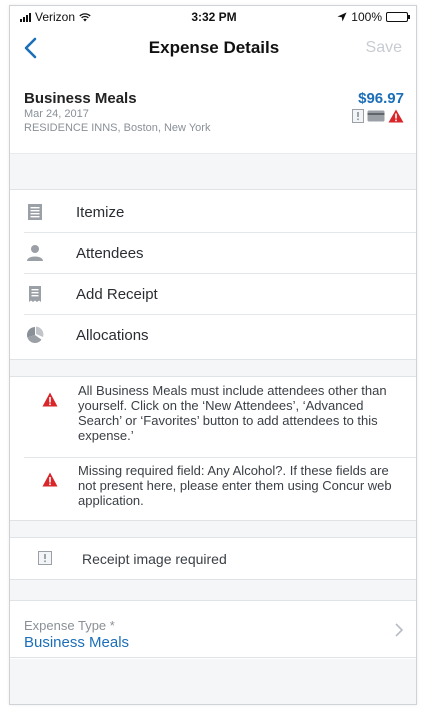  What do you see at coordinates (77, 642) in the screenshot?
I see `expense-type-value: Business Meals` at bounding box center [77, 642].